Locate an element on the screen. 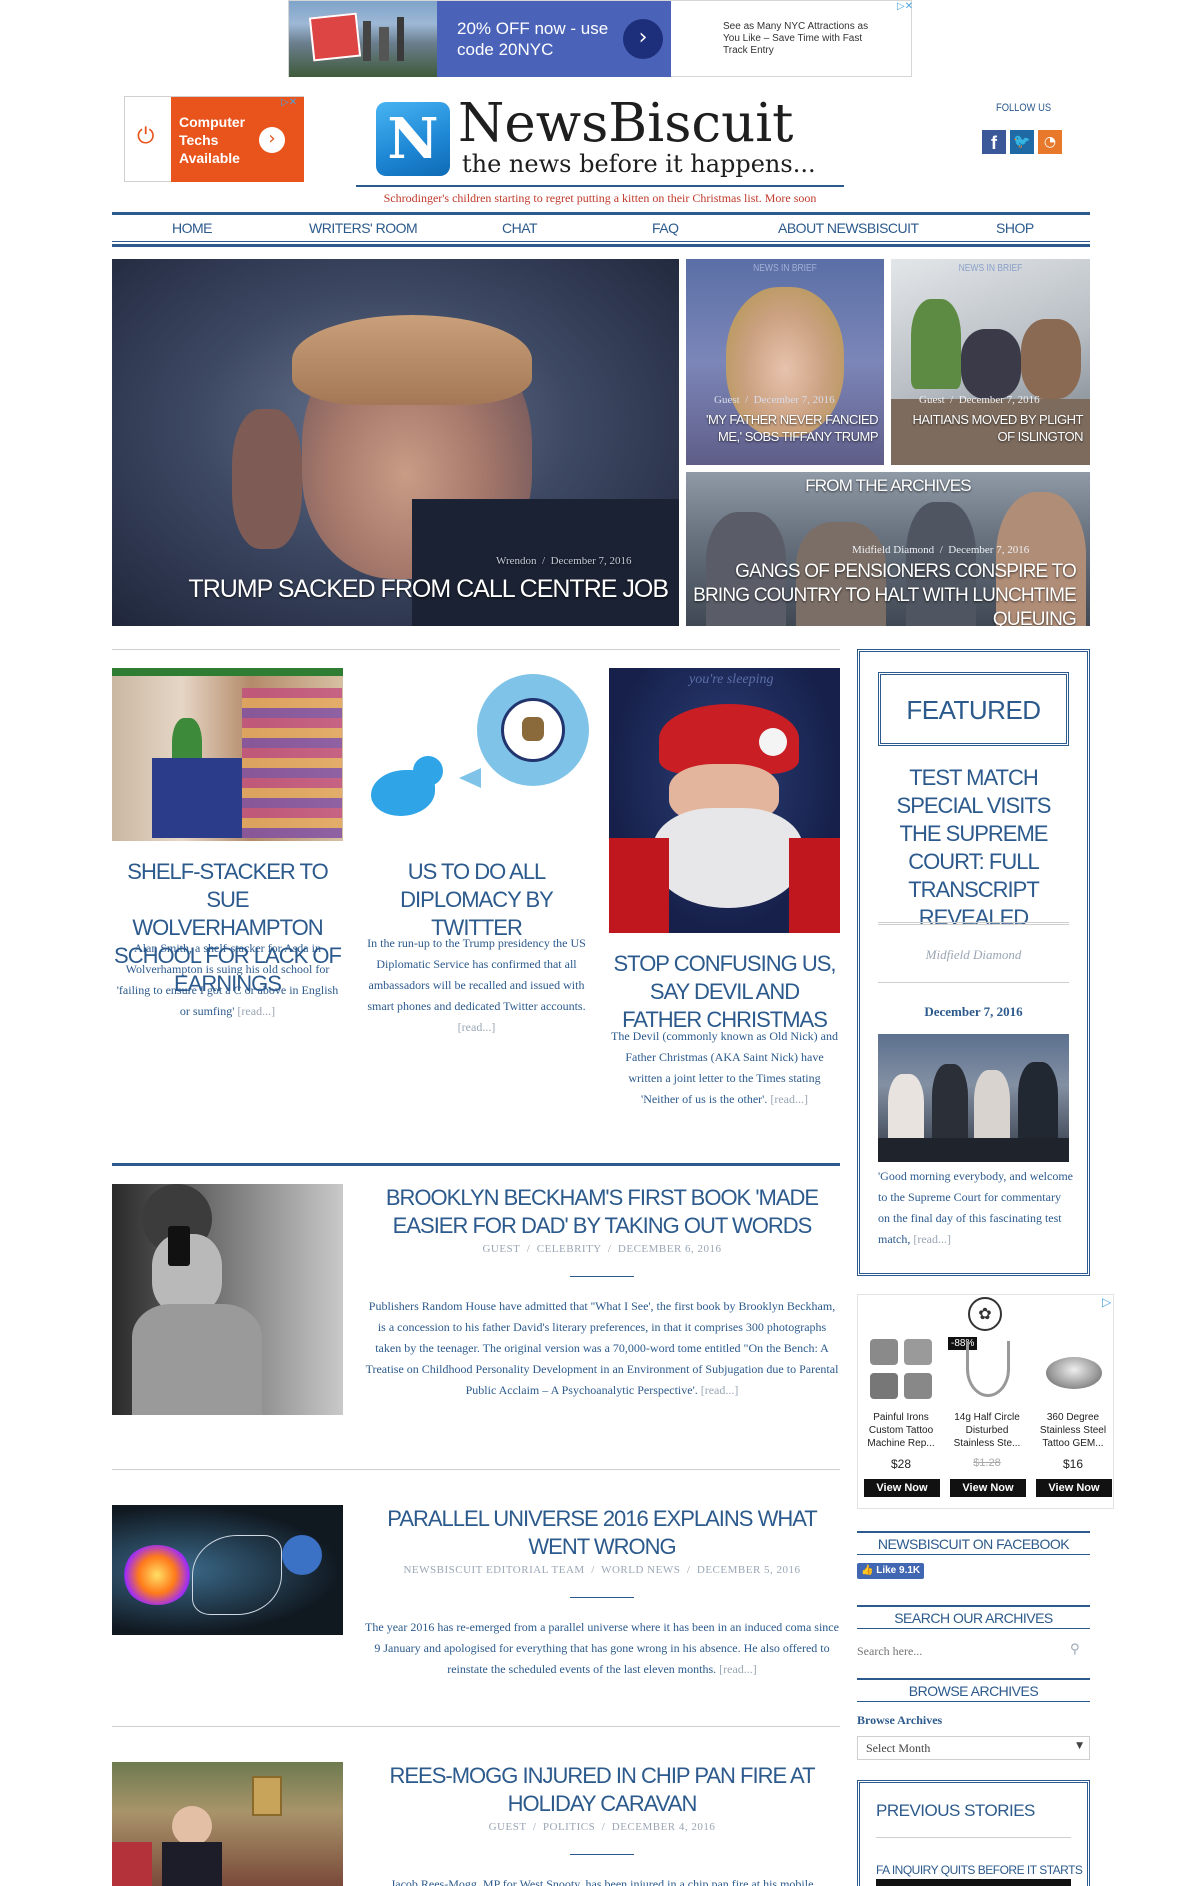  tile-haitians-date: December 7, 2016 is located at coordinates (999, 400).